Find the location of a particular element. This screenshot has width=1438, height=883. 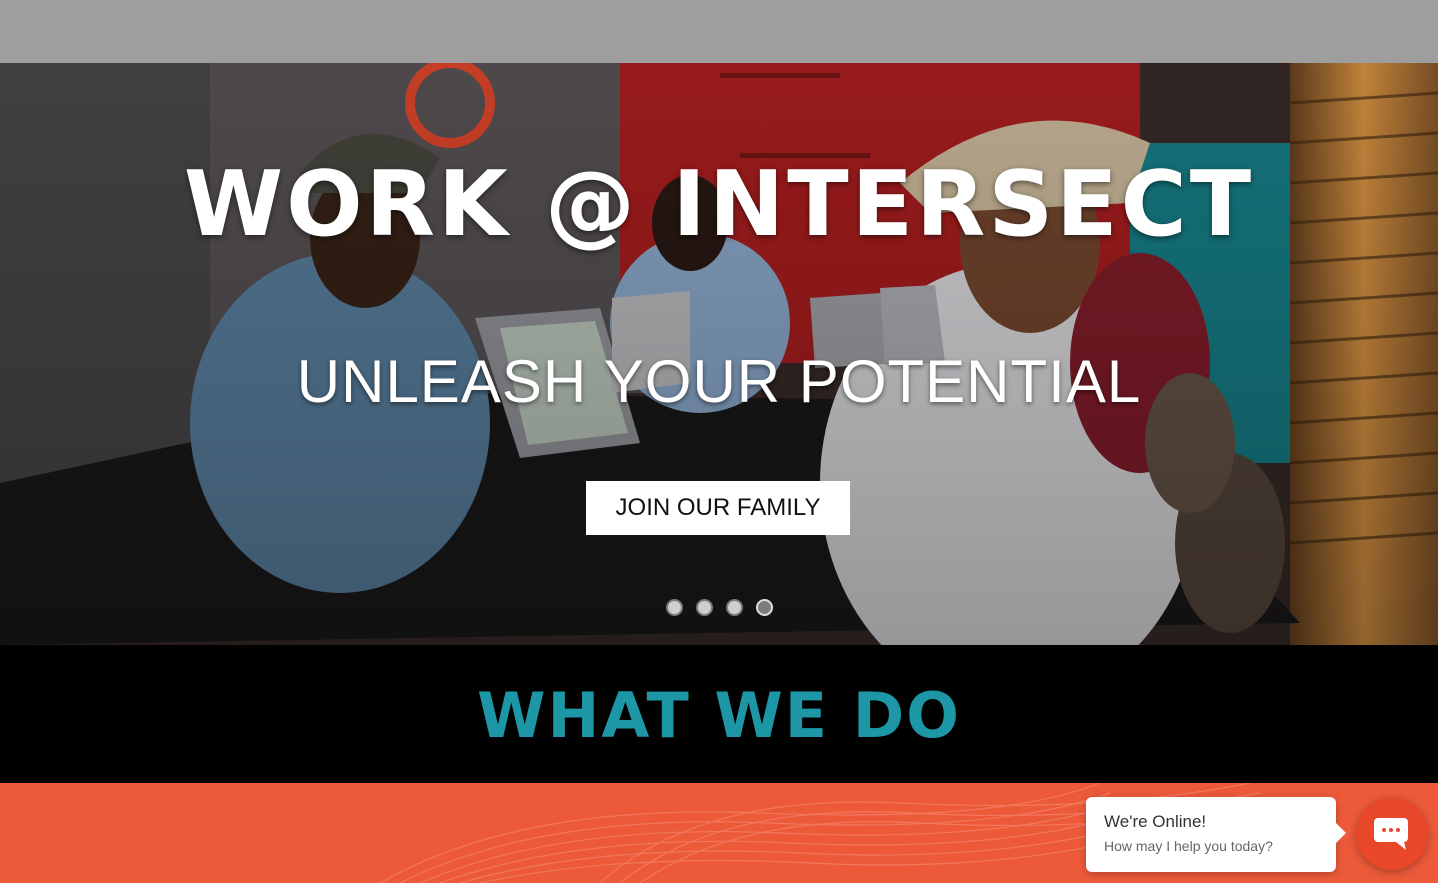

hero-title: WORK @ INTERSECT is located at coordinates (719, 204).